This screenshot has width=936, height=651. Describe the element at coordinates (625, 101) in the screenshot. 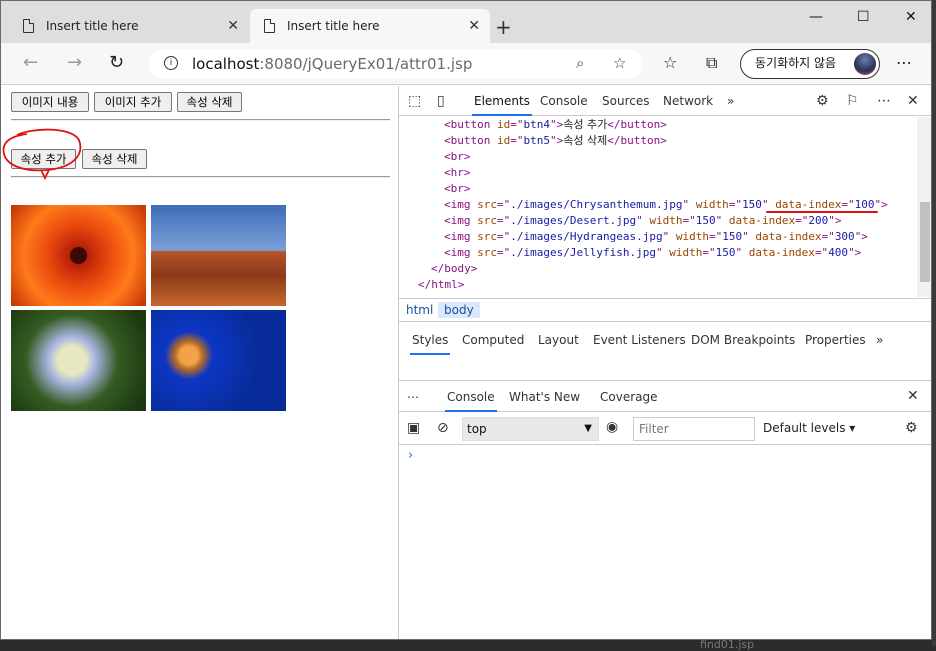

I see `tab-sources: Sources` at that location.